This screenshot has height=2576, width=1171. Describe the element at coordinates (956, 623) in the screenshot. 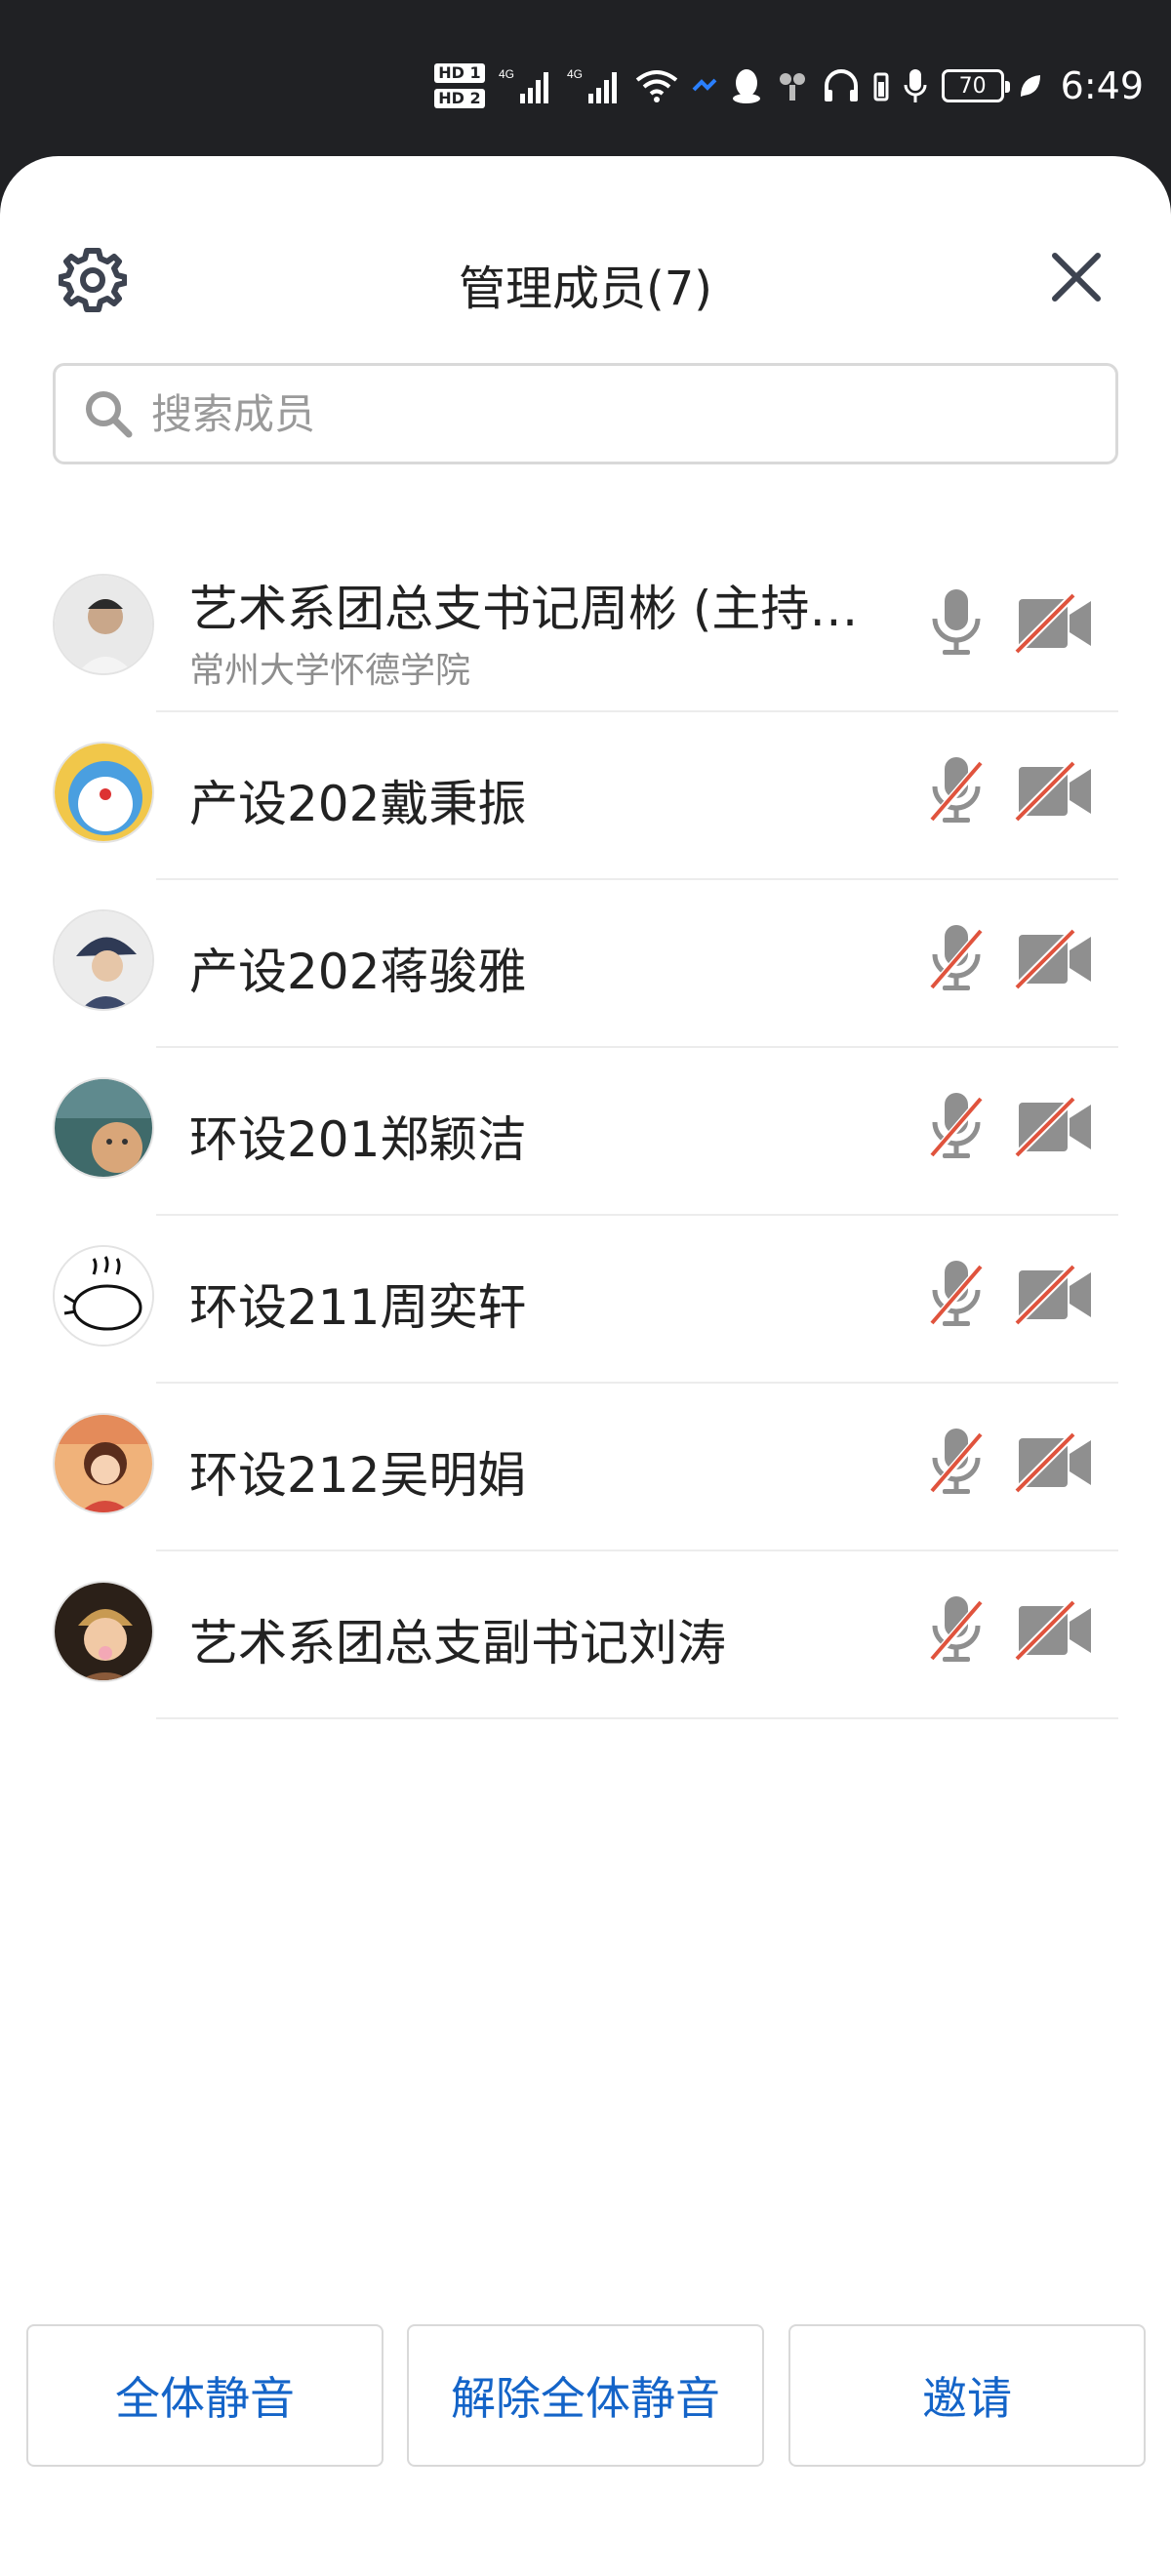

I see `microphone-icon` at that location.